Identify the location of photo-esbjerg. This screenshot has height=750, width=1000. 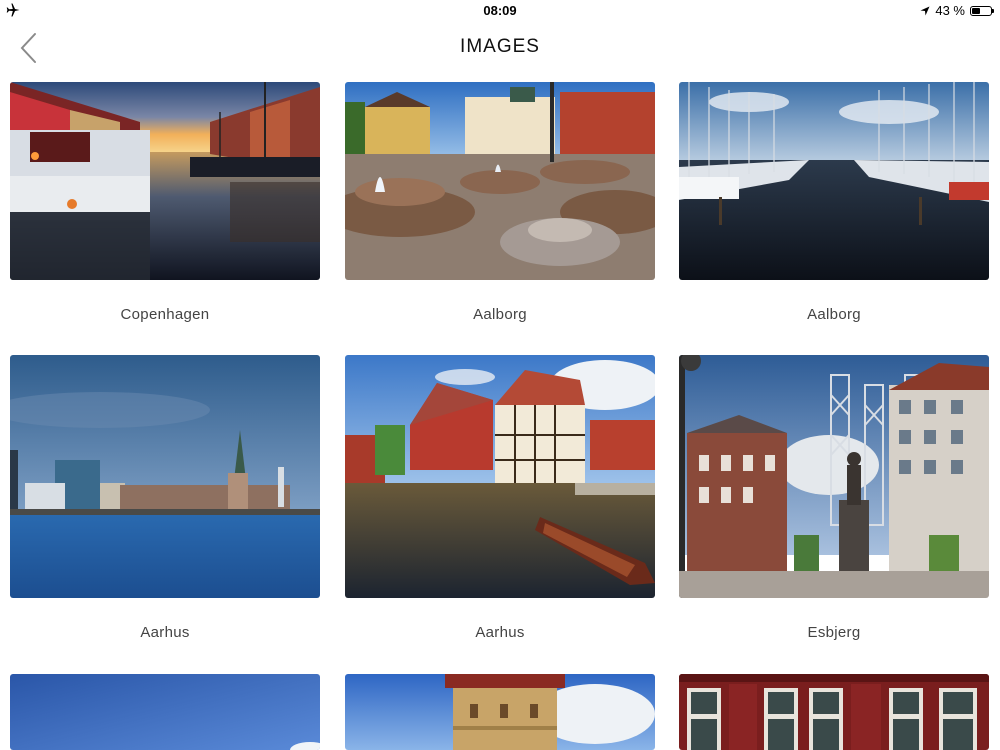
(834, 476).